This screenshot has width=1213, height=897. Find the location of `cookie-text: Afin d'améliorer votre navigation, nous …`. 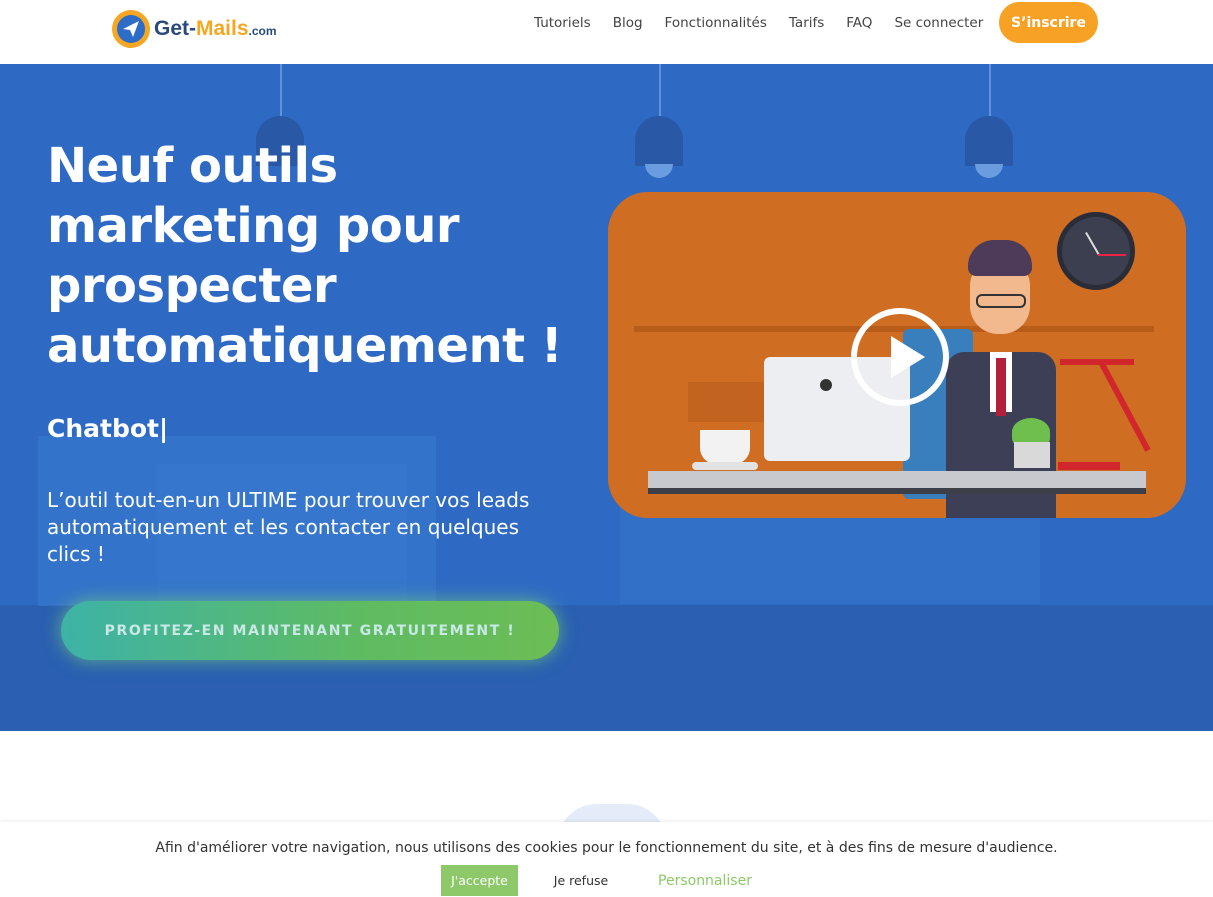

cookie-text: Afin d'améliorer votre navigation, nous … is located at coordinates (606, 848).